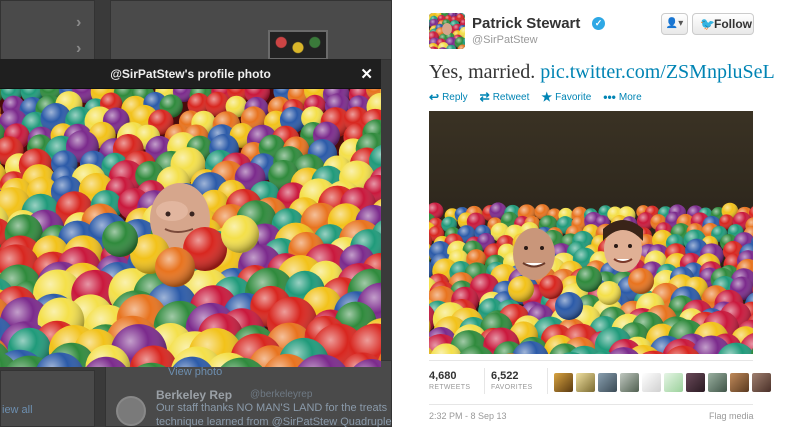  I want to click on reply-label: Reply, so click(455, 97).